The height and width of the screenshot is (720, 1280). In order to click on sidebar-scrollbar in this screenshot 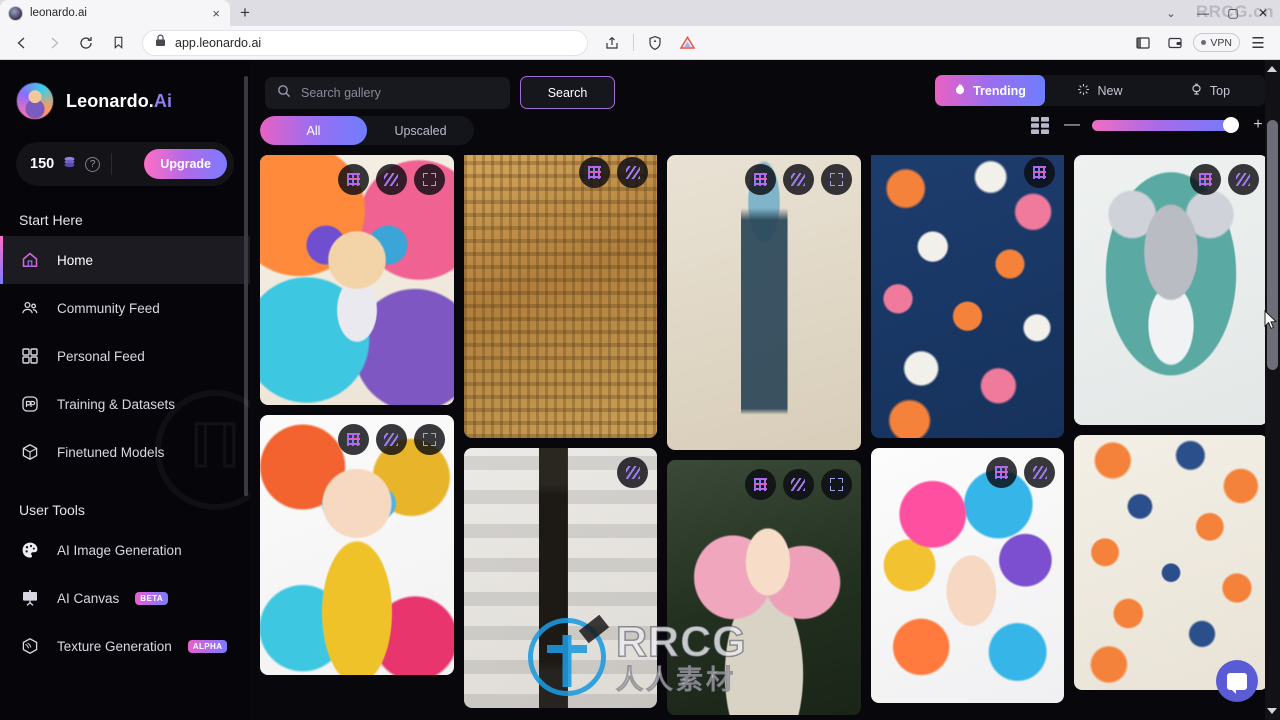, I will do `click(246, 286)`.